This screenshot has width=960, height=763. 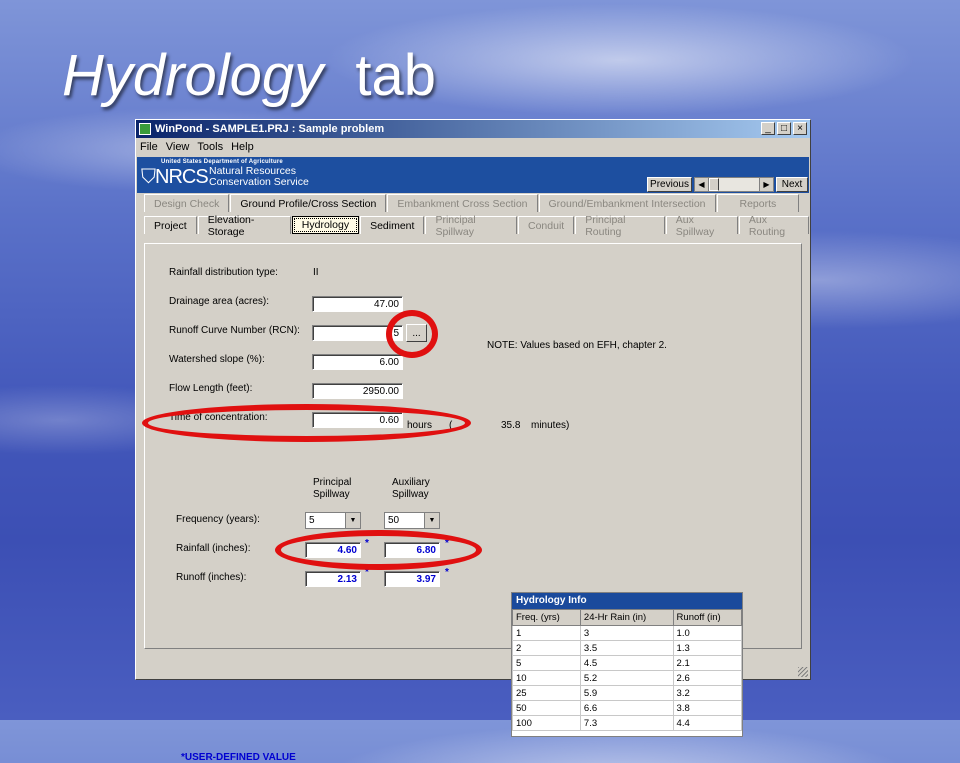 What do you see at coordinates (270, 129) in the screenshot?
I see `window-title: WinPond - SAMPLE1.PRJ : Sample problem` at bounding box center [270, 129].